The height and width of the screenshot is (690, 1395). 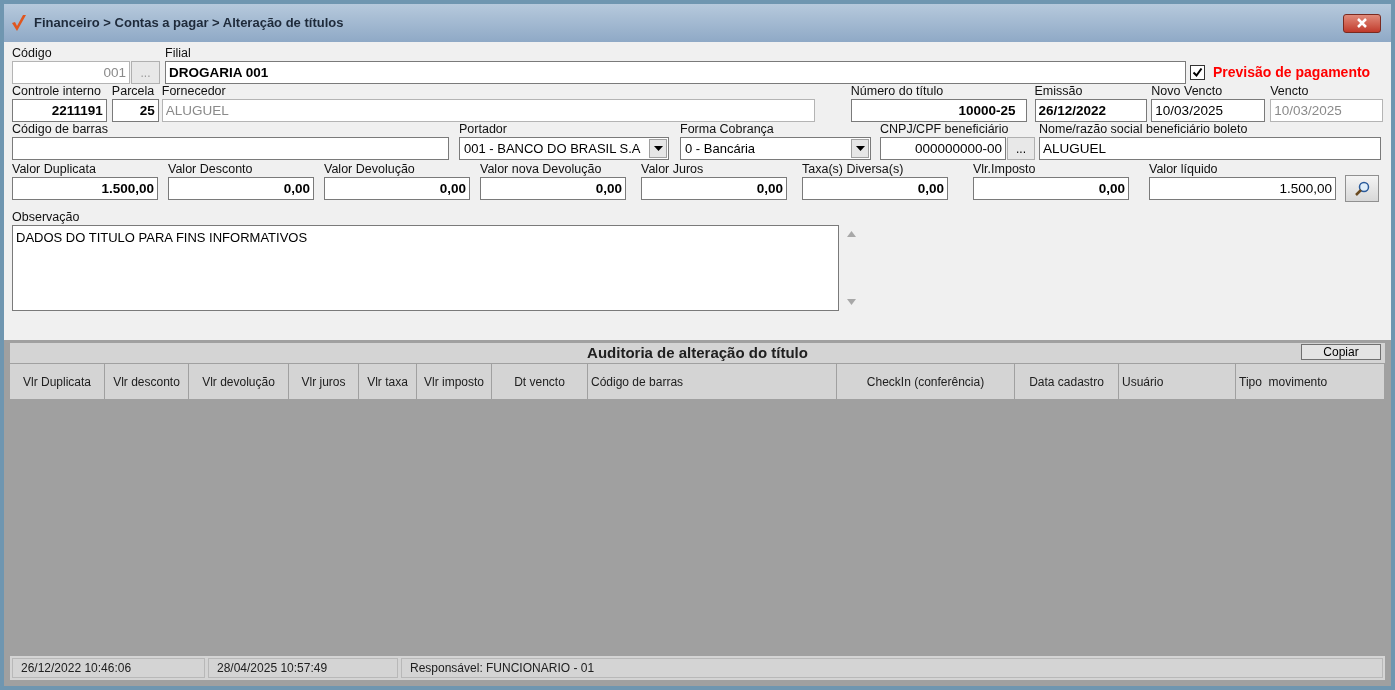 I want to click on checkbox-label: Previsão de pagamento, so click(x=1292, y=72).